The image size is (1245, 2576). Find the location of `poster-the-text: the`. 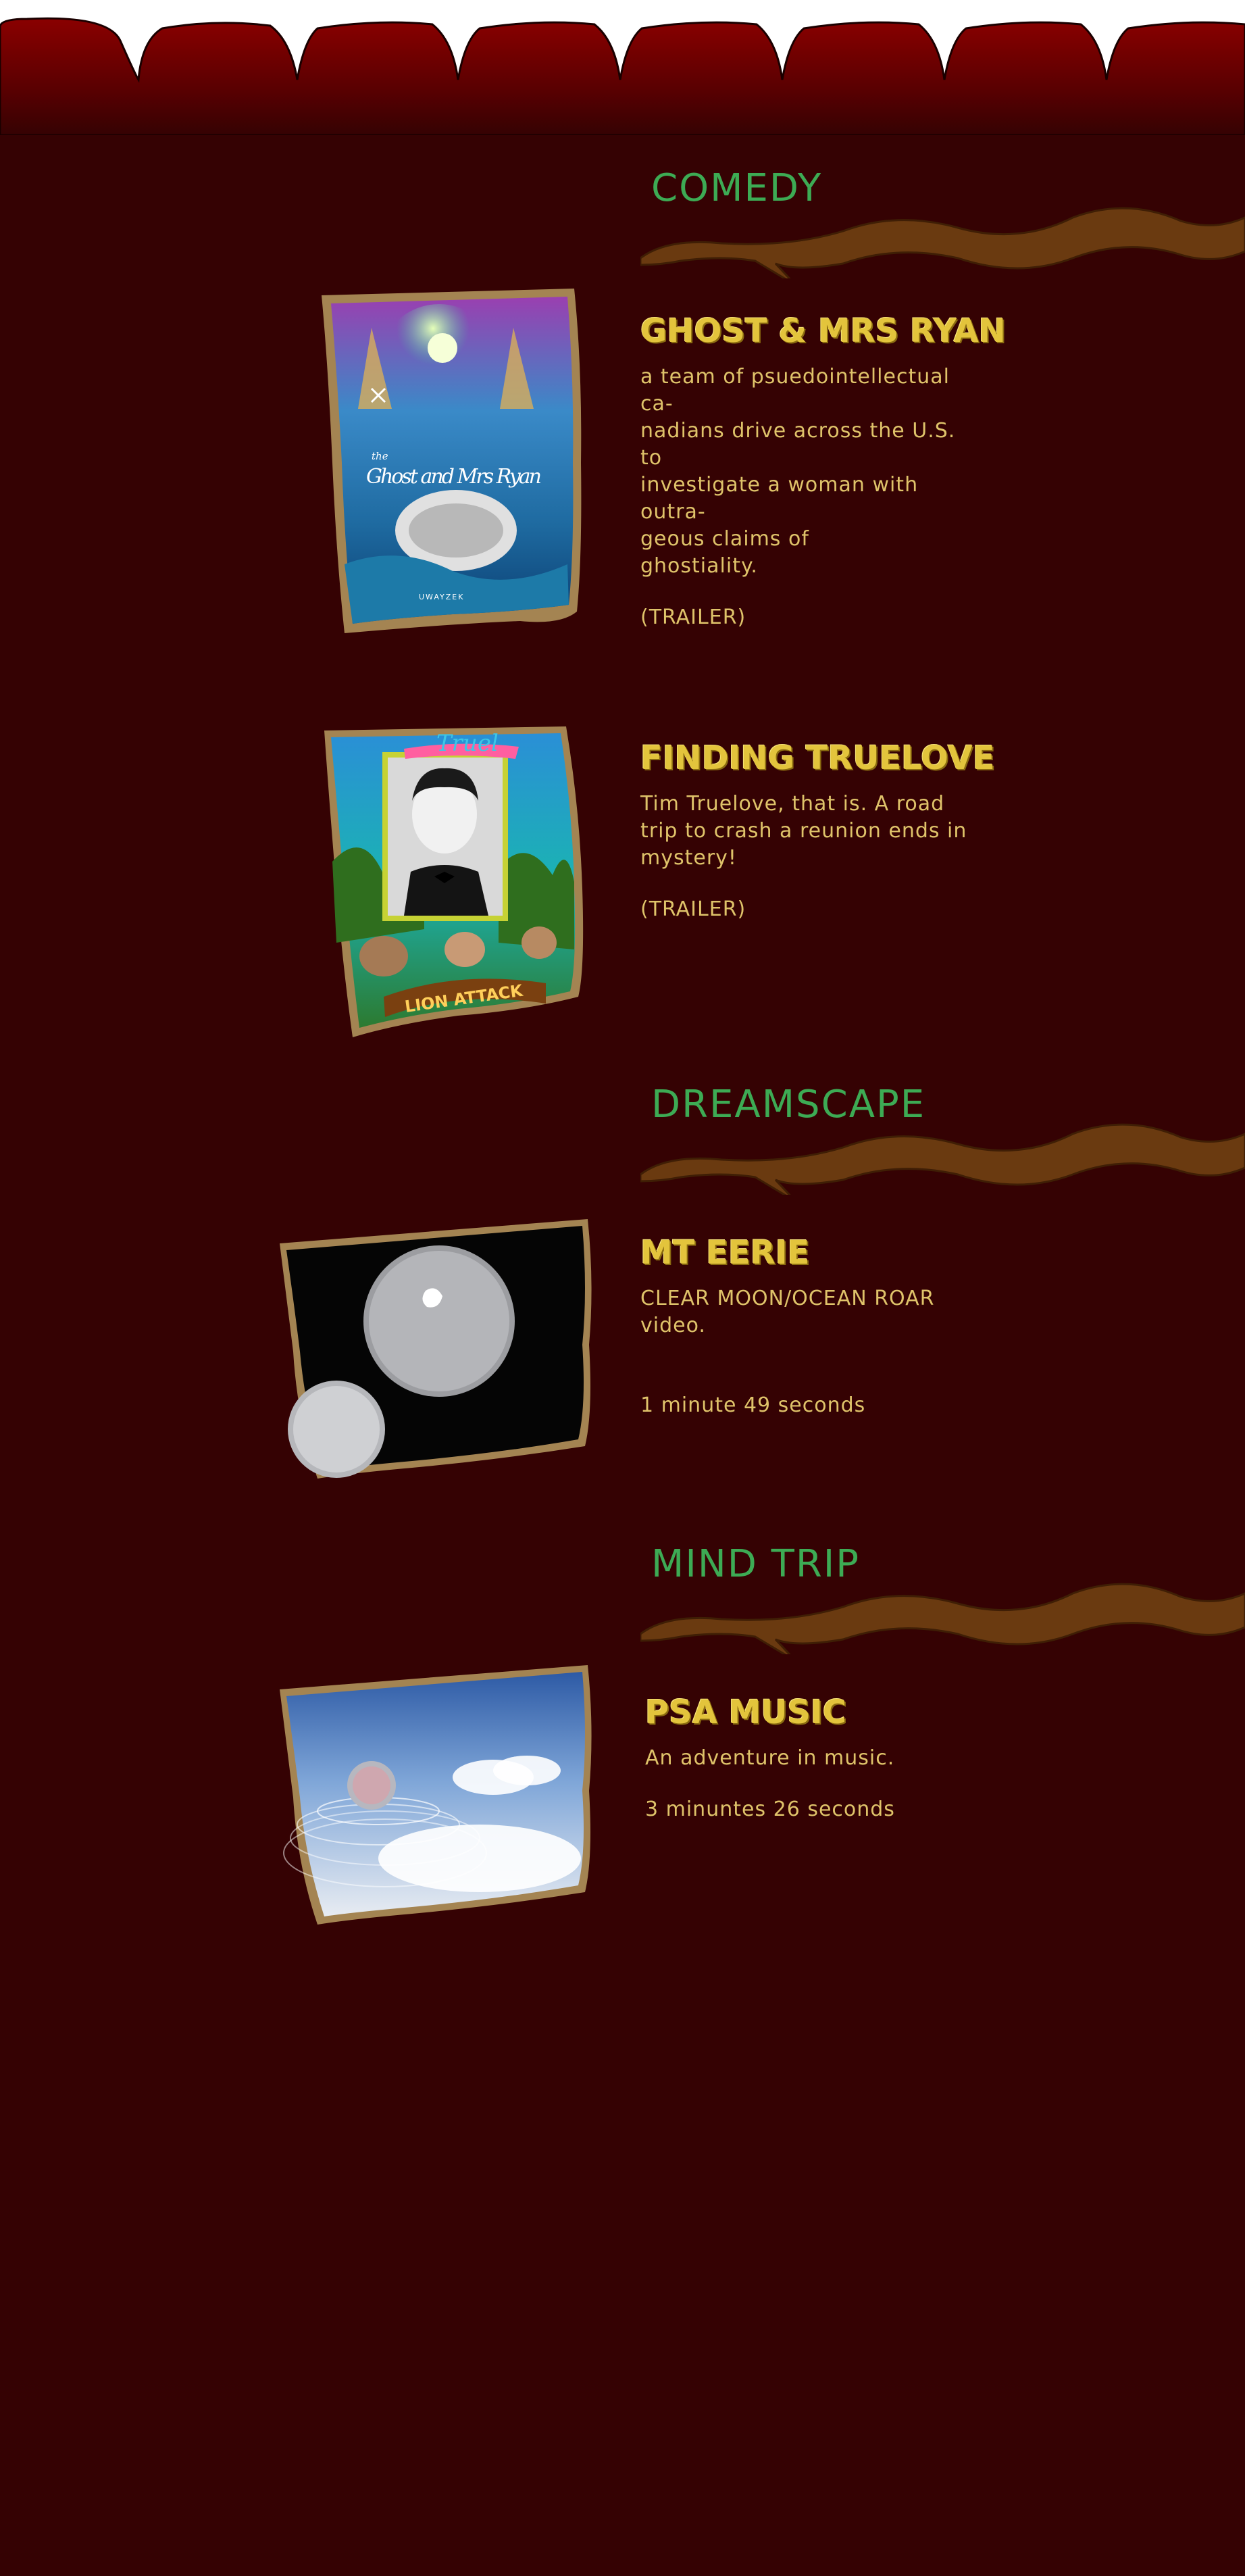

poster-the-text: the is located at coordinates (380, 456).